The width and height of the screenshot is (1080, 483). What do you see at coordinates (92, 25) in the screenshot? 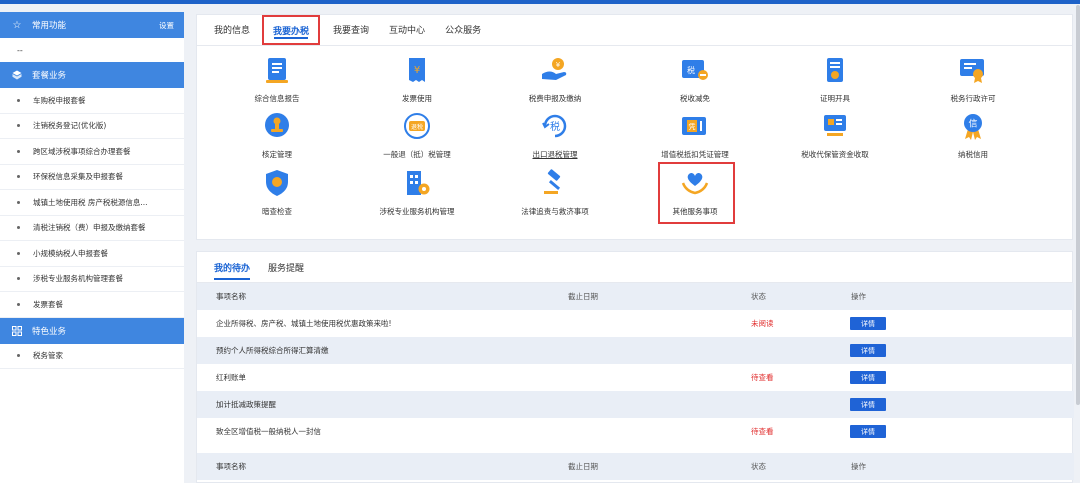
I see `sidebar-header-common: ☆ 常用功能 设置` at bounding box center [92, 25].